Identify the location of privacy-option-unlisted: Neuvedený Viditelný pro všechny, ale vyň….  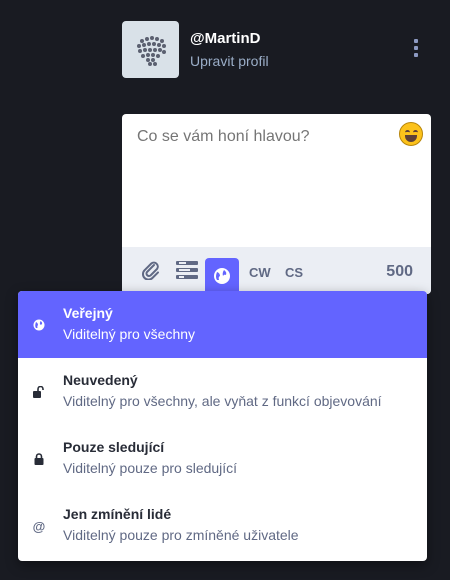
(222, 391).